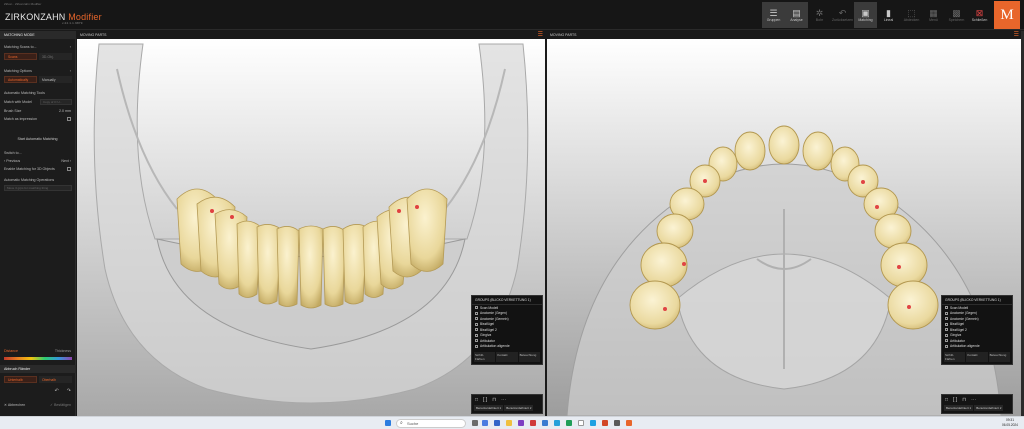 The image size is (1024, 429). I want to click on redo-icon: ↷, so click(69, 391).